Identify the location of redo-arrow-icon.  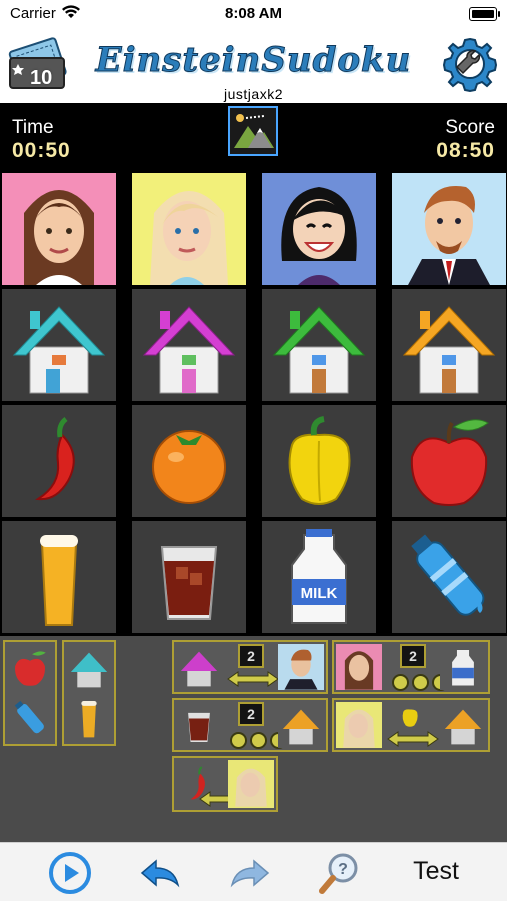
(250, 873).